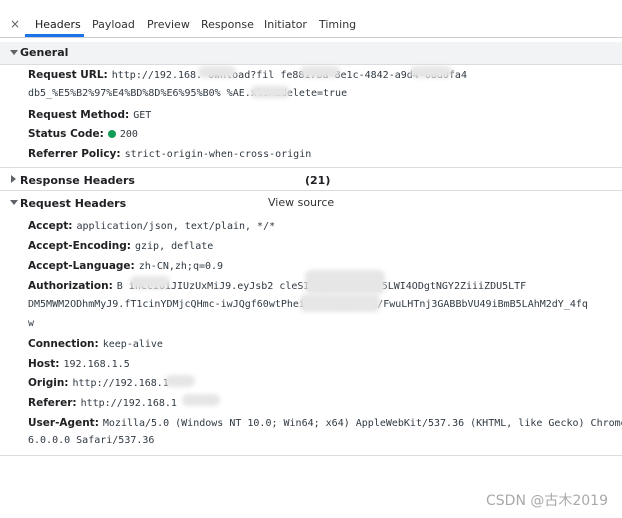 The height and width of the screenshot is (518, 622). Describe the element at coordinates (44, 364) in the screenshot. I see `host-label: Host:` at that location.